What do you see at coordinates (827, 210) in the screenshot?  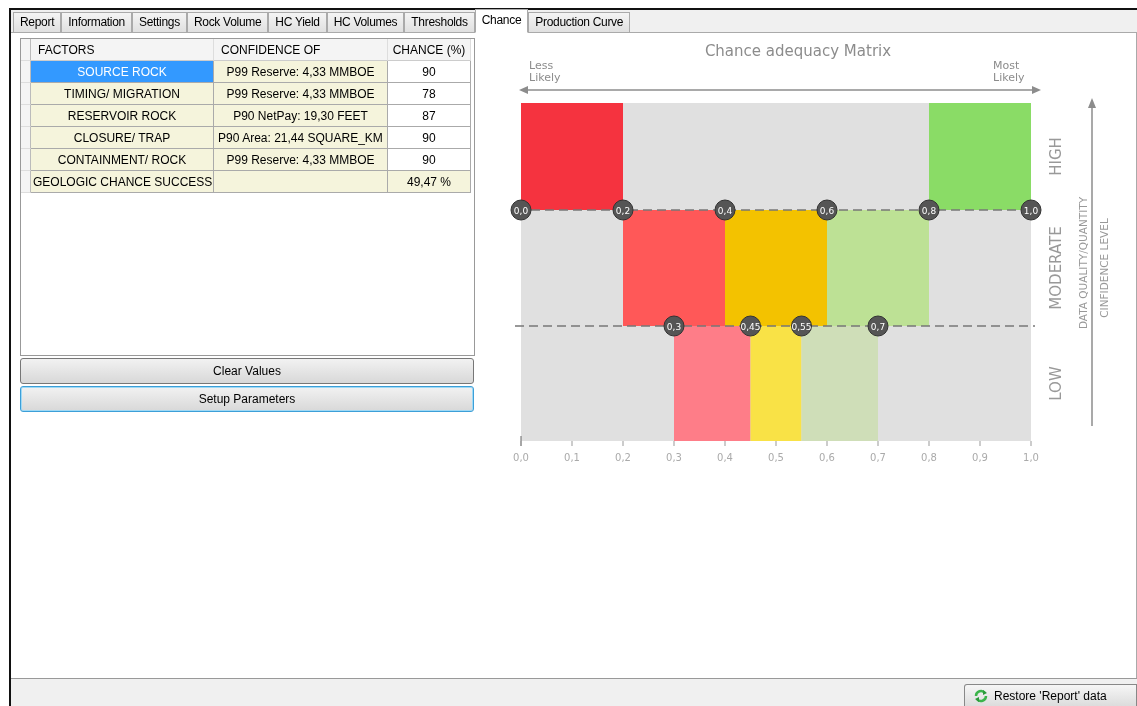 I see `value-marker: 0,6` at bounding box center [827, 210].